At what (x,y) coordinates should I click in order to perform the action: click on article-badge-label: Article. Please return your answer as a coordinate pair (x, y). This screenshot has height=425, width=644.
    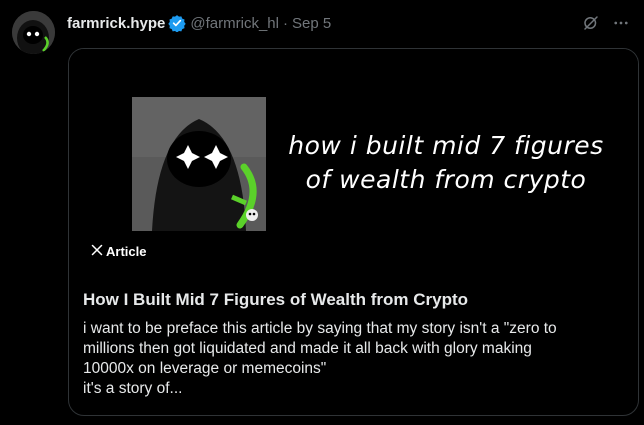
    Looking at the image, I should click on (126, 251).